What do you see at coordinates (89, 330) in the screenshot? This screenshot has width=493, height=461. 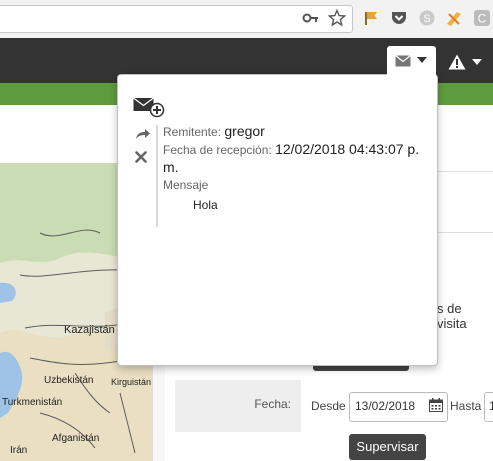 I see `map-label-kazajistan: Kazajistán` at bounding box center [89, 330].